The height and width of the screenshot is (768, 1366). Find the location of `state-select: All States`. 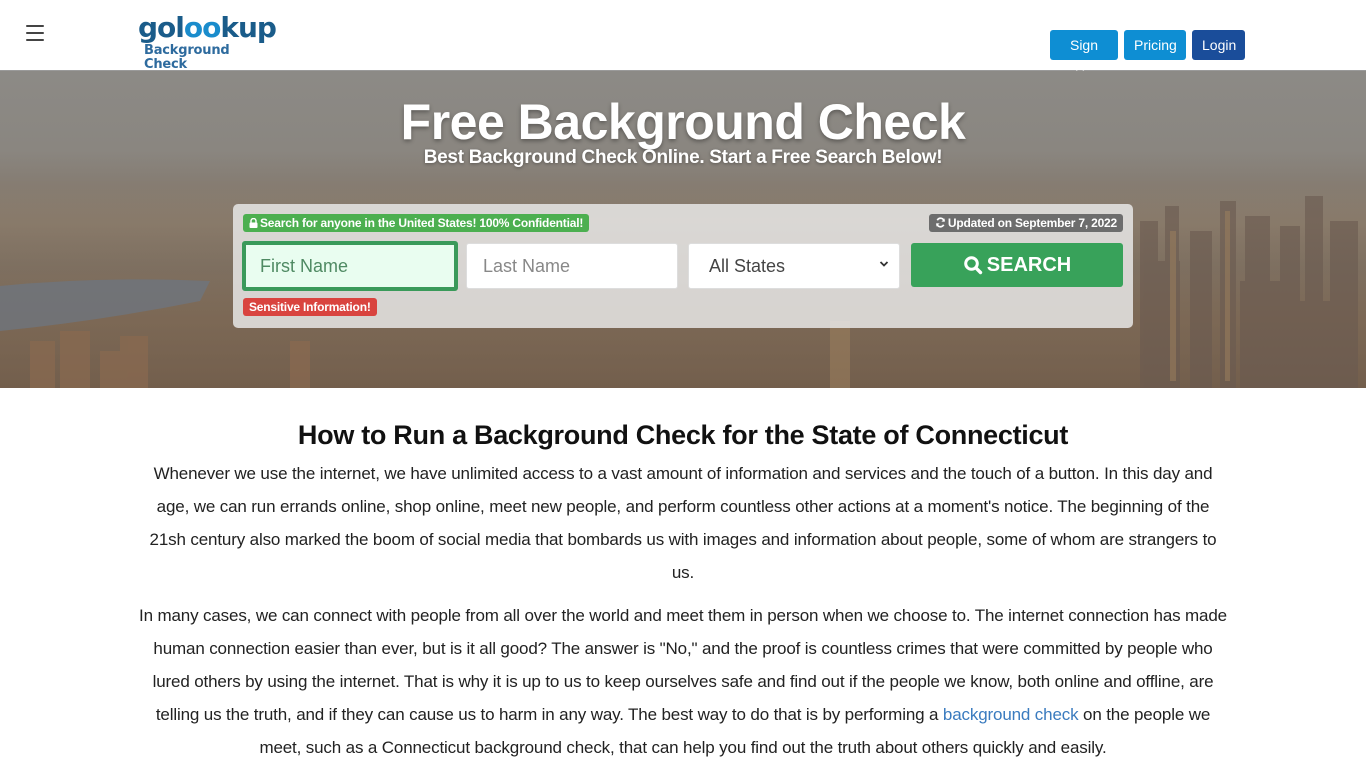

state-select: All States is located at coordinates (794, 266).